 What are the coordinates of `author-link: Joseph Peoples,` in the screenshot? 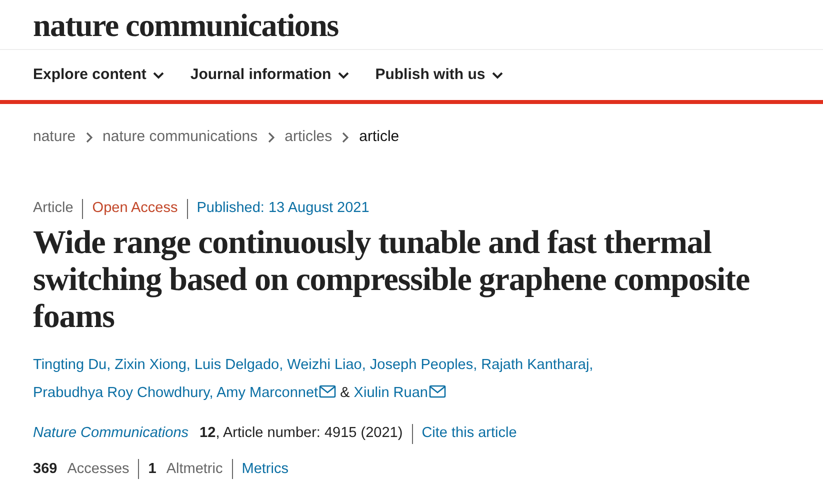 It's located at (424, 364).